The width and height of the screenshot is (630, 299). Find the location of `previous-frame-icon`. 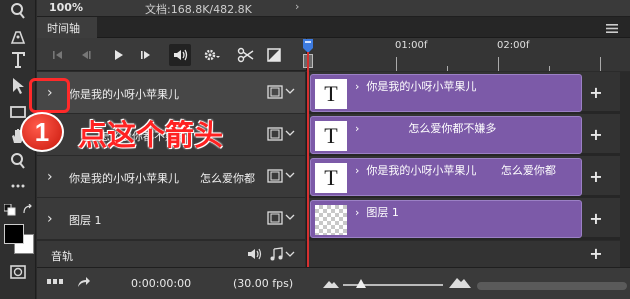

previous-frame-icon is located at coordinates (86, 55).